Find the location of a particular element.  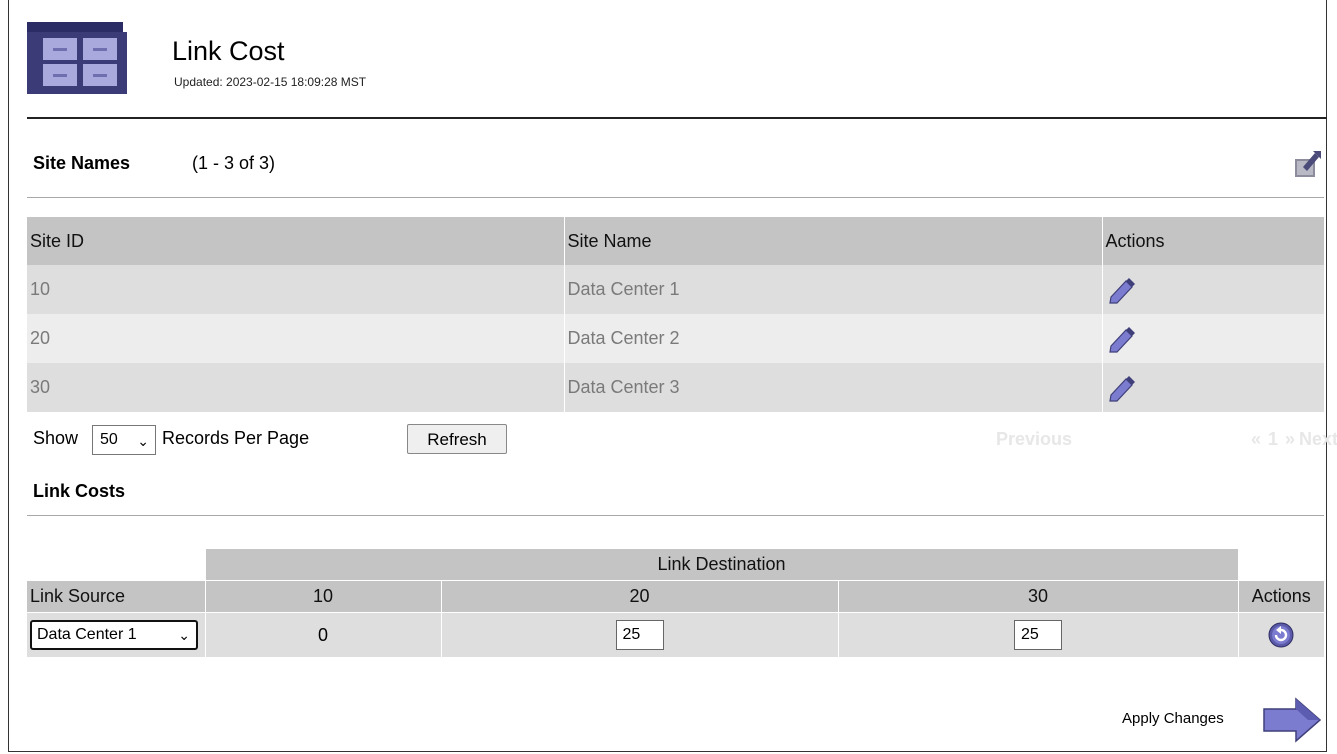

link-source-cell: Data Center 1 ⌄ is located at coordinates (116, 634).